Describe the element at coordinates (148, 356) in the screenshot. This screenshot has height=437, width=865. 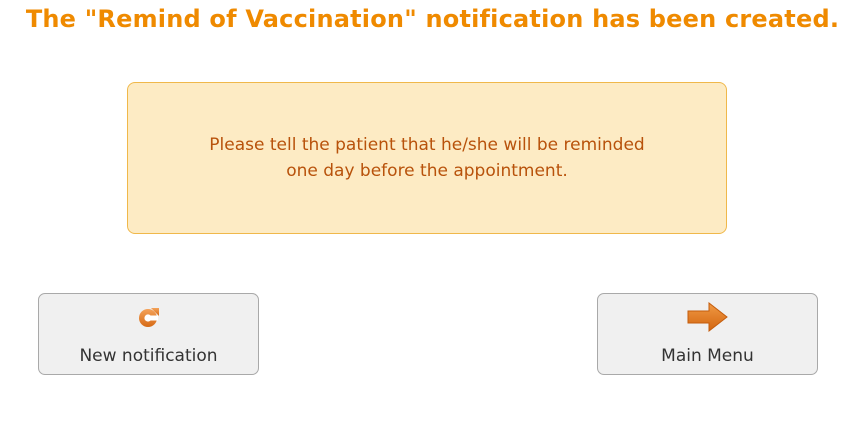
I see `new-notification-label: New notification` at that location.